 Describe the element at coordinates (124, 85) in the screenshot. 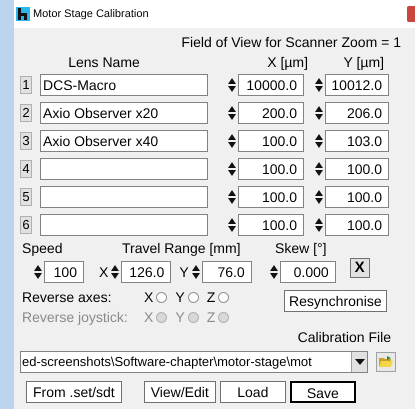

I see `lens-name-field: DCS-Macro` at that location.